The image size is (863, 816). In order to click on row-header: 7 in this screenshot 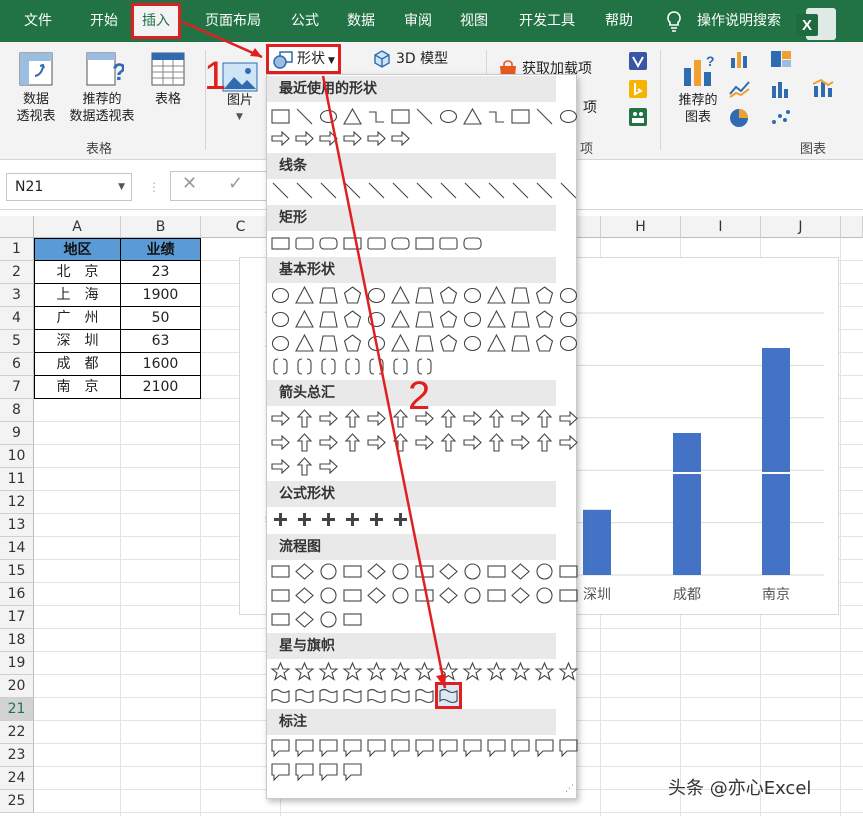, I will do `click(17, 387)`.